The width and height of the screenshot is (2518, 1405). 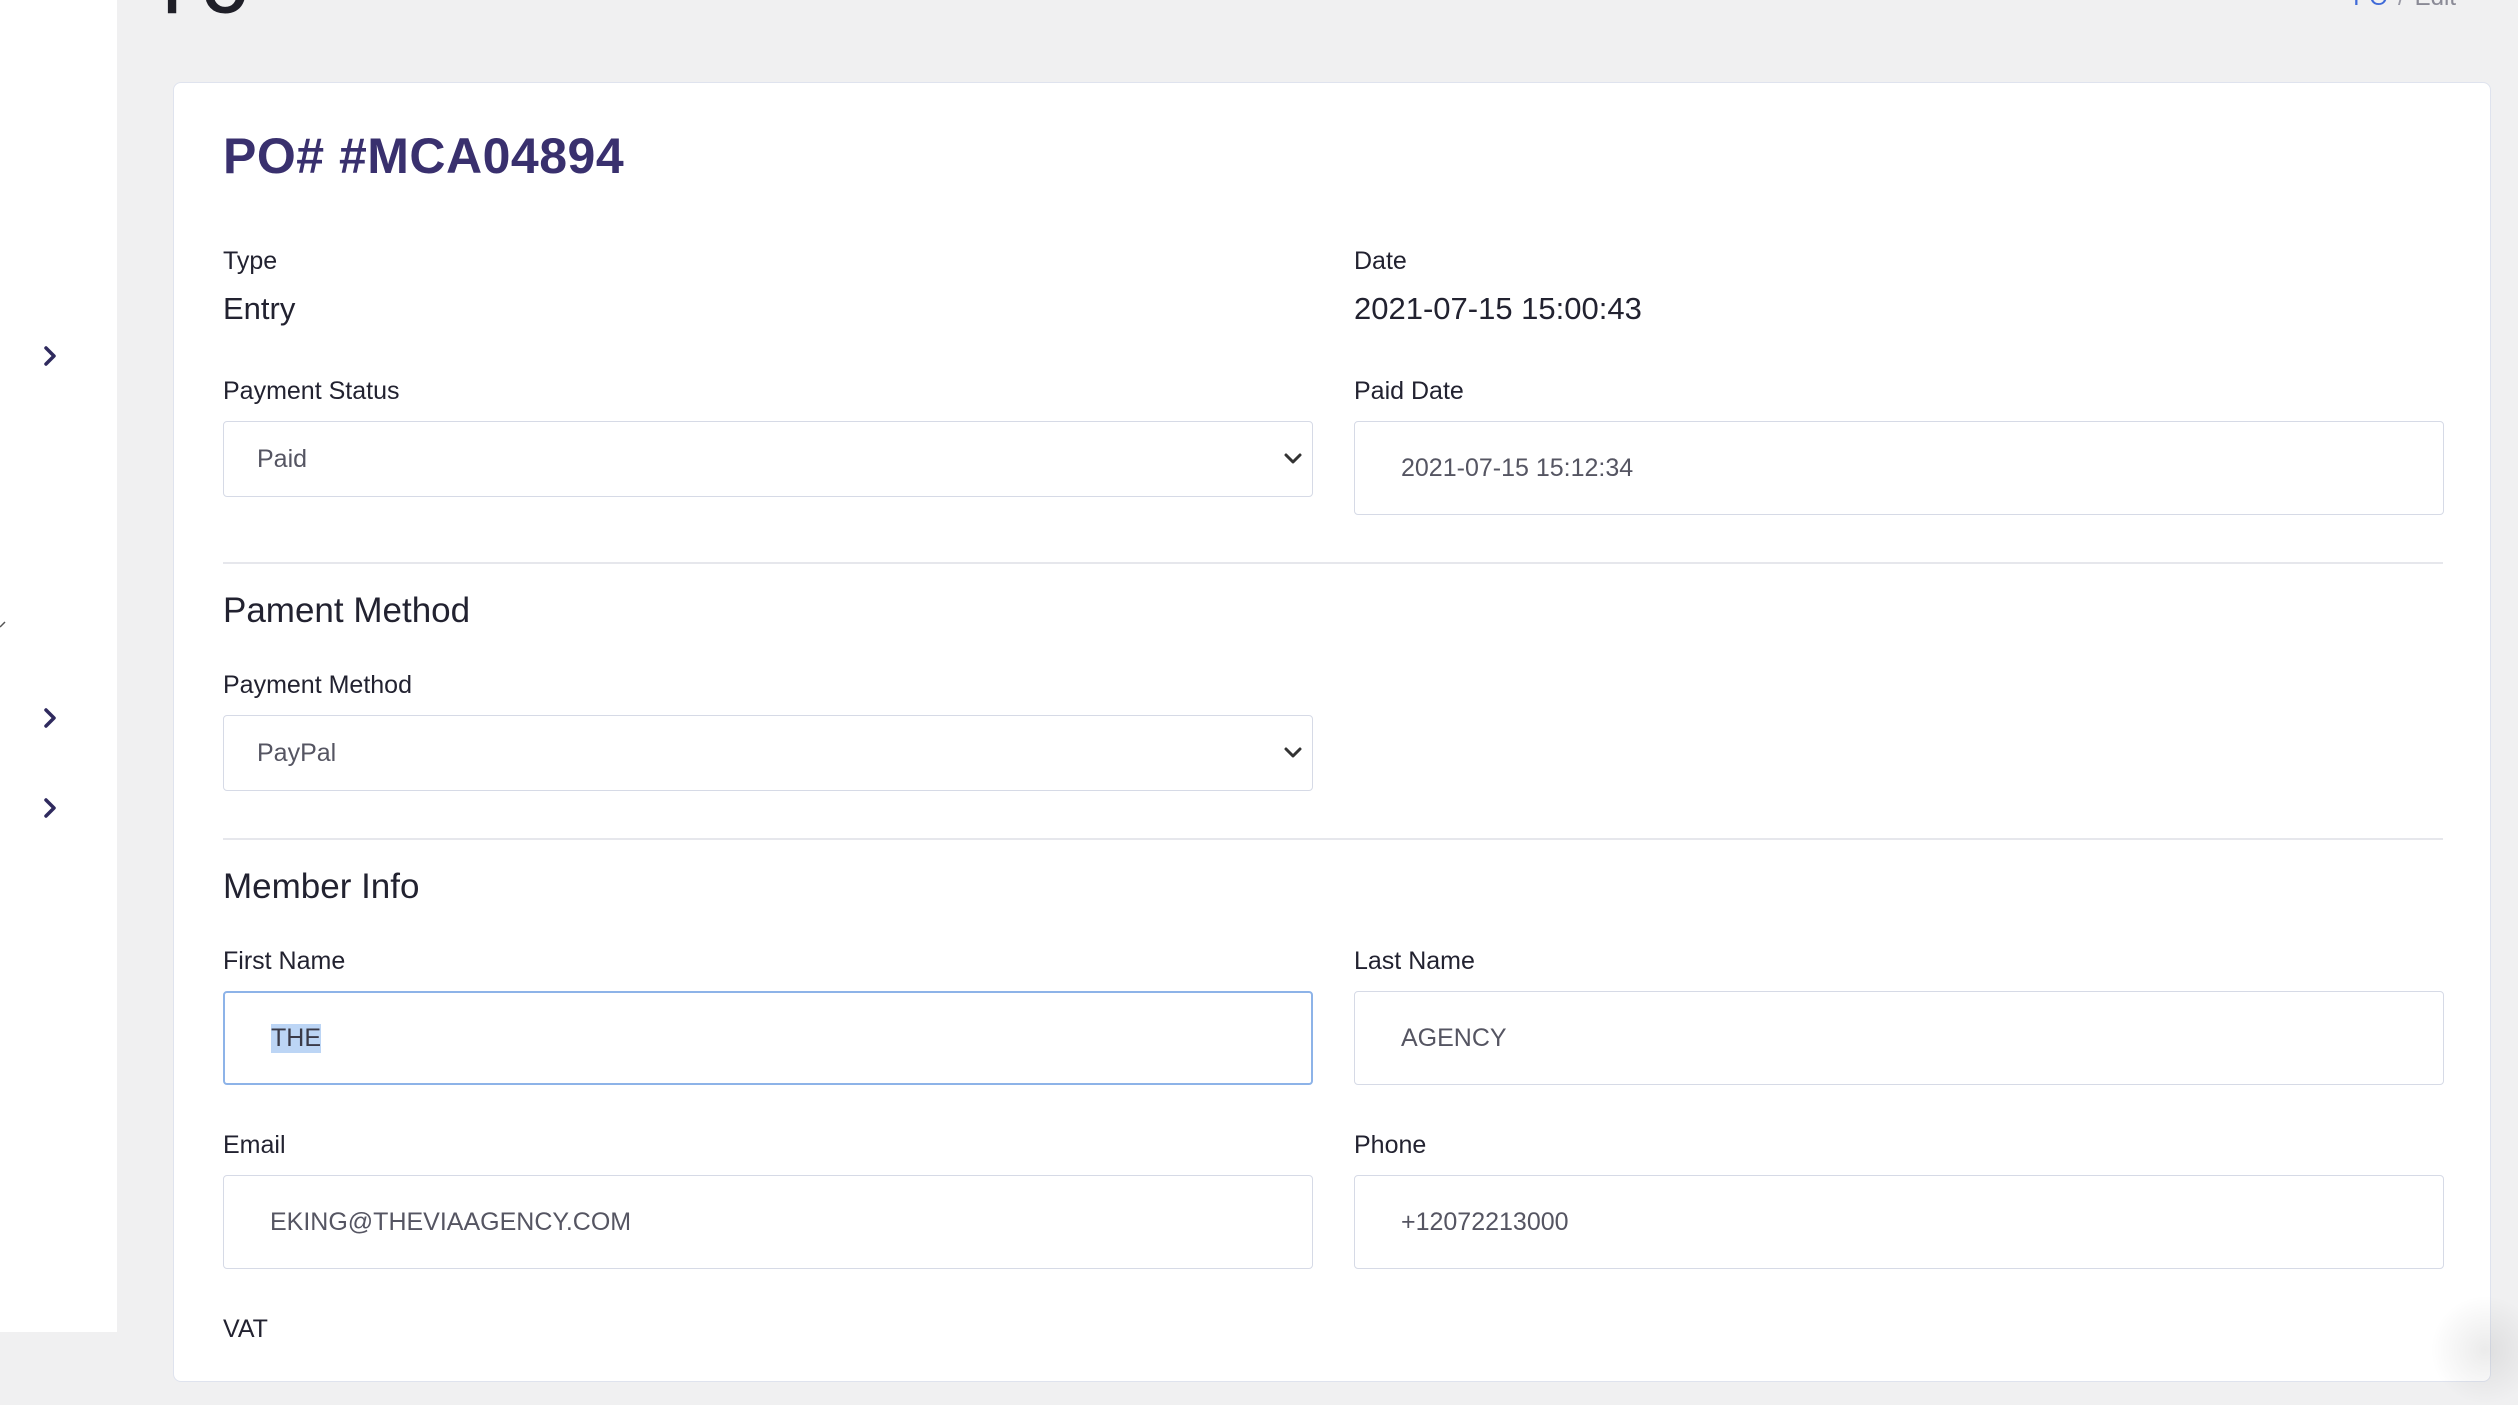 I want to click on payment-status-label: Payment Status, so click(x=311, y=391).